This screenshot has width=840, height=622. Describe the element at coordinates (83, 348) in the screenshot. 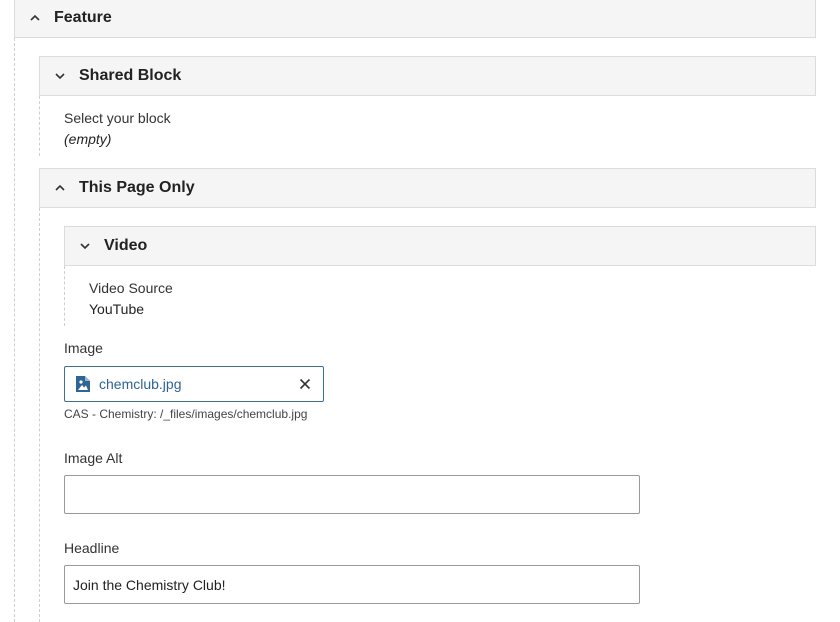

I see `image-label: Image` at that location.